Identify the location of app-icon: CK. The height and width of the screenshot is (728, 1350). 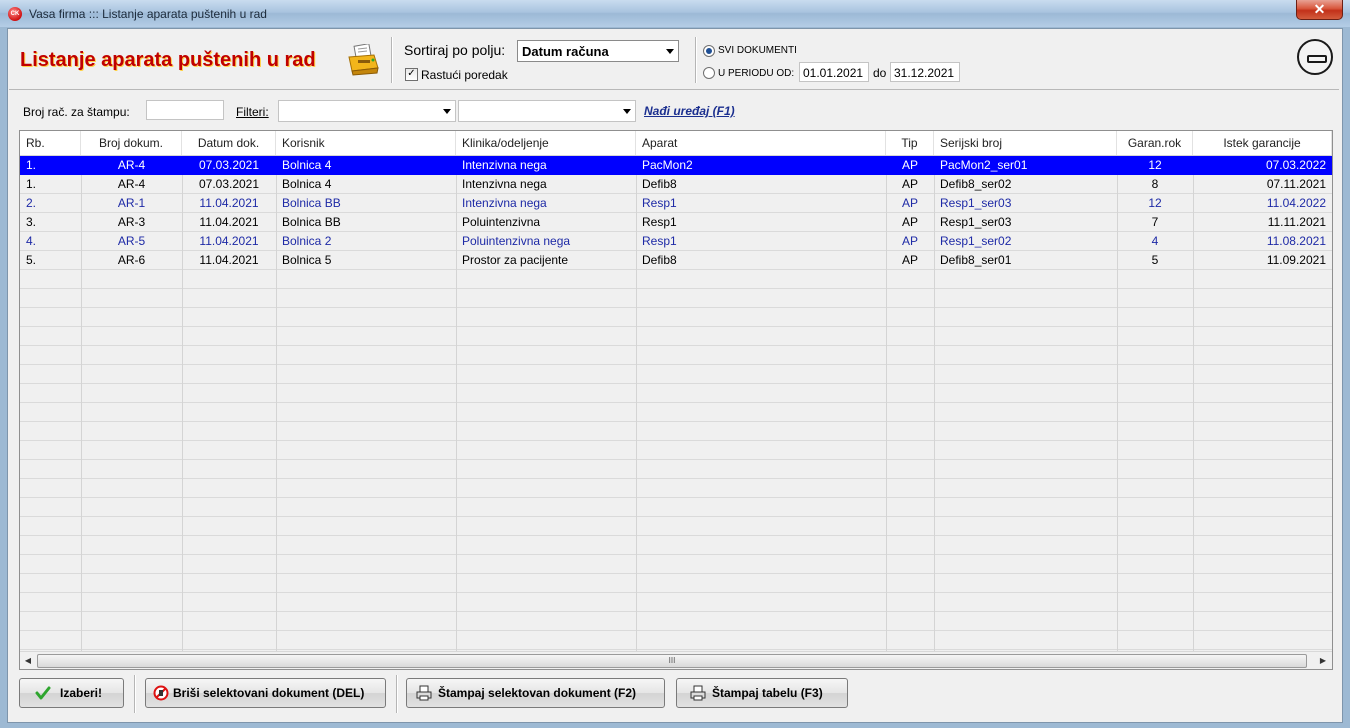
(15, 14).